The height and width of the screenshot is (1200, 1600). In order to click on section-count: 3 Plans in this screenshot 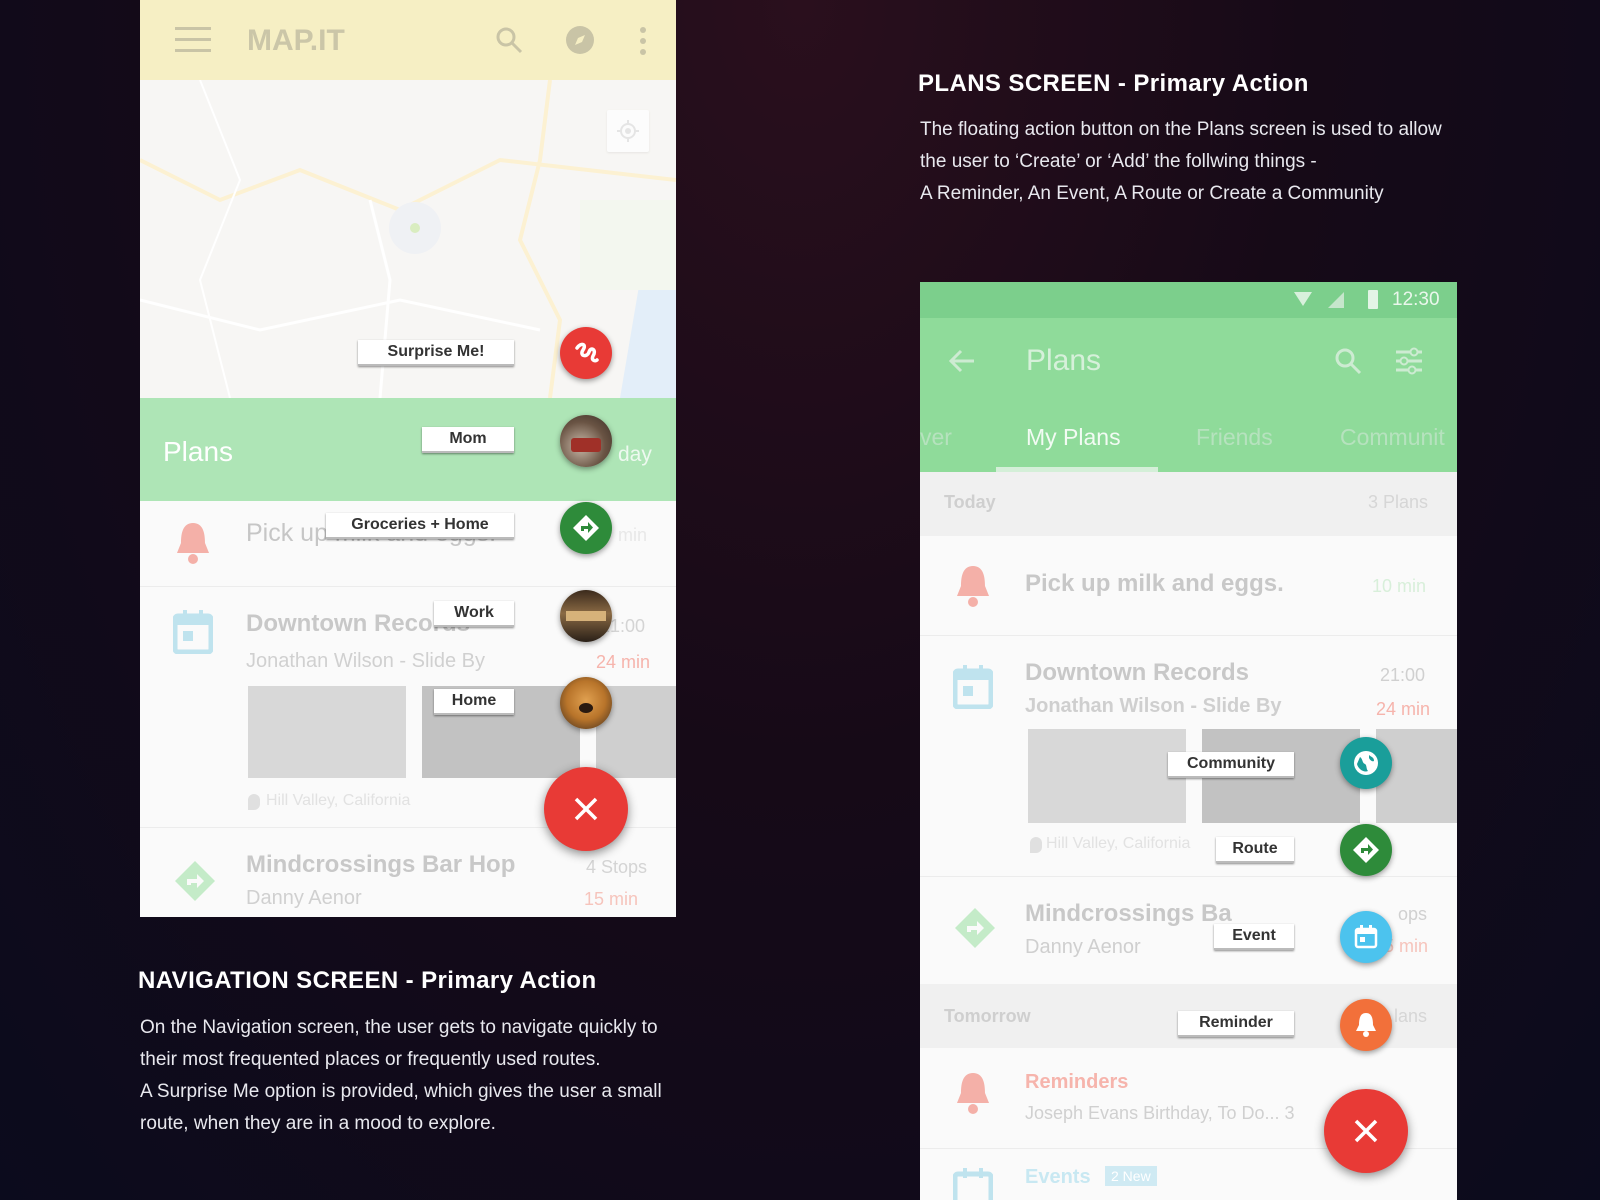, I will do `click(1398, 502)`.